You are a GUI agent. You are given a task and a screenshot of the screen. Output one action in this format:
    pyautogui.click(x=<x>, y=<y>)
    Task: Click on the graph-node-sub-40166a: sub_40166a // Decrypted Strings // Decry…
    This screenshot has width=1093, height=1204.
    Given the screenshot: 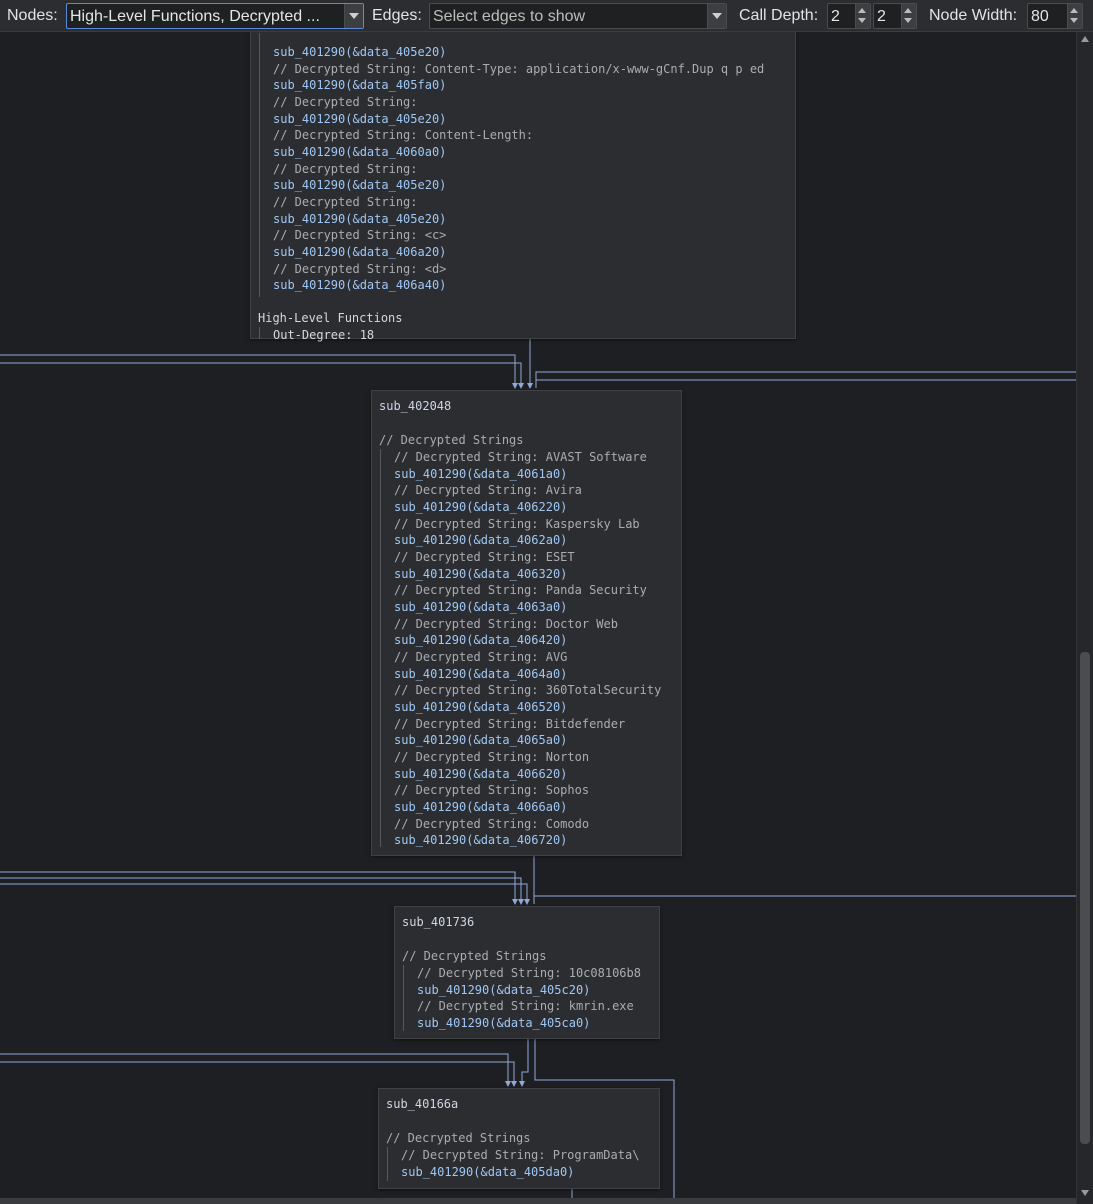 What is the action you would take?
    pyautogui.click(x=519, y=1138)
    